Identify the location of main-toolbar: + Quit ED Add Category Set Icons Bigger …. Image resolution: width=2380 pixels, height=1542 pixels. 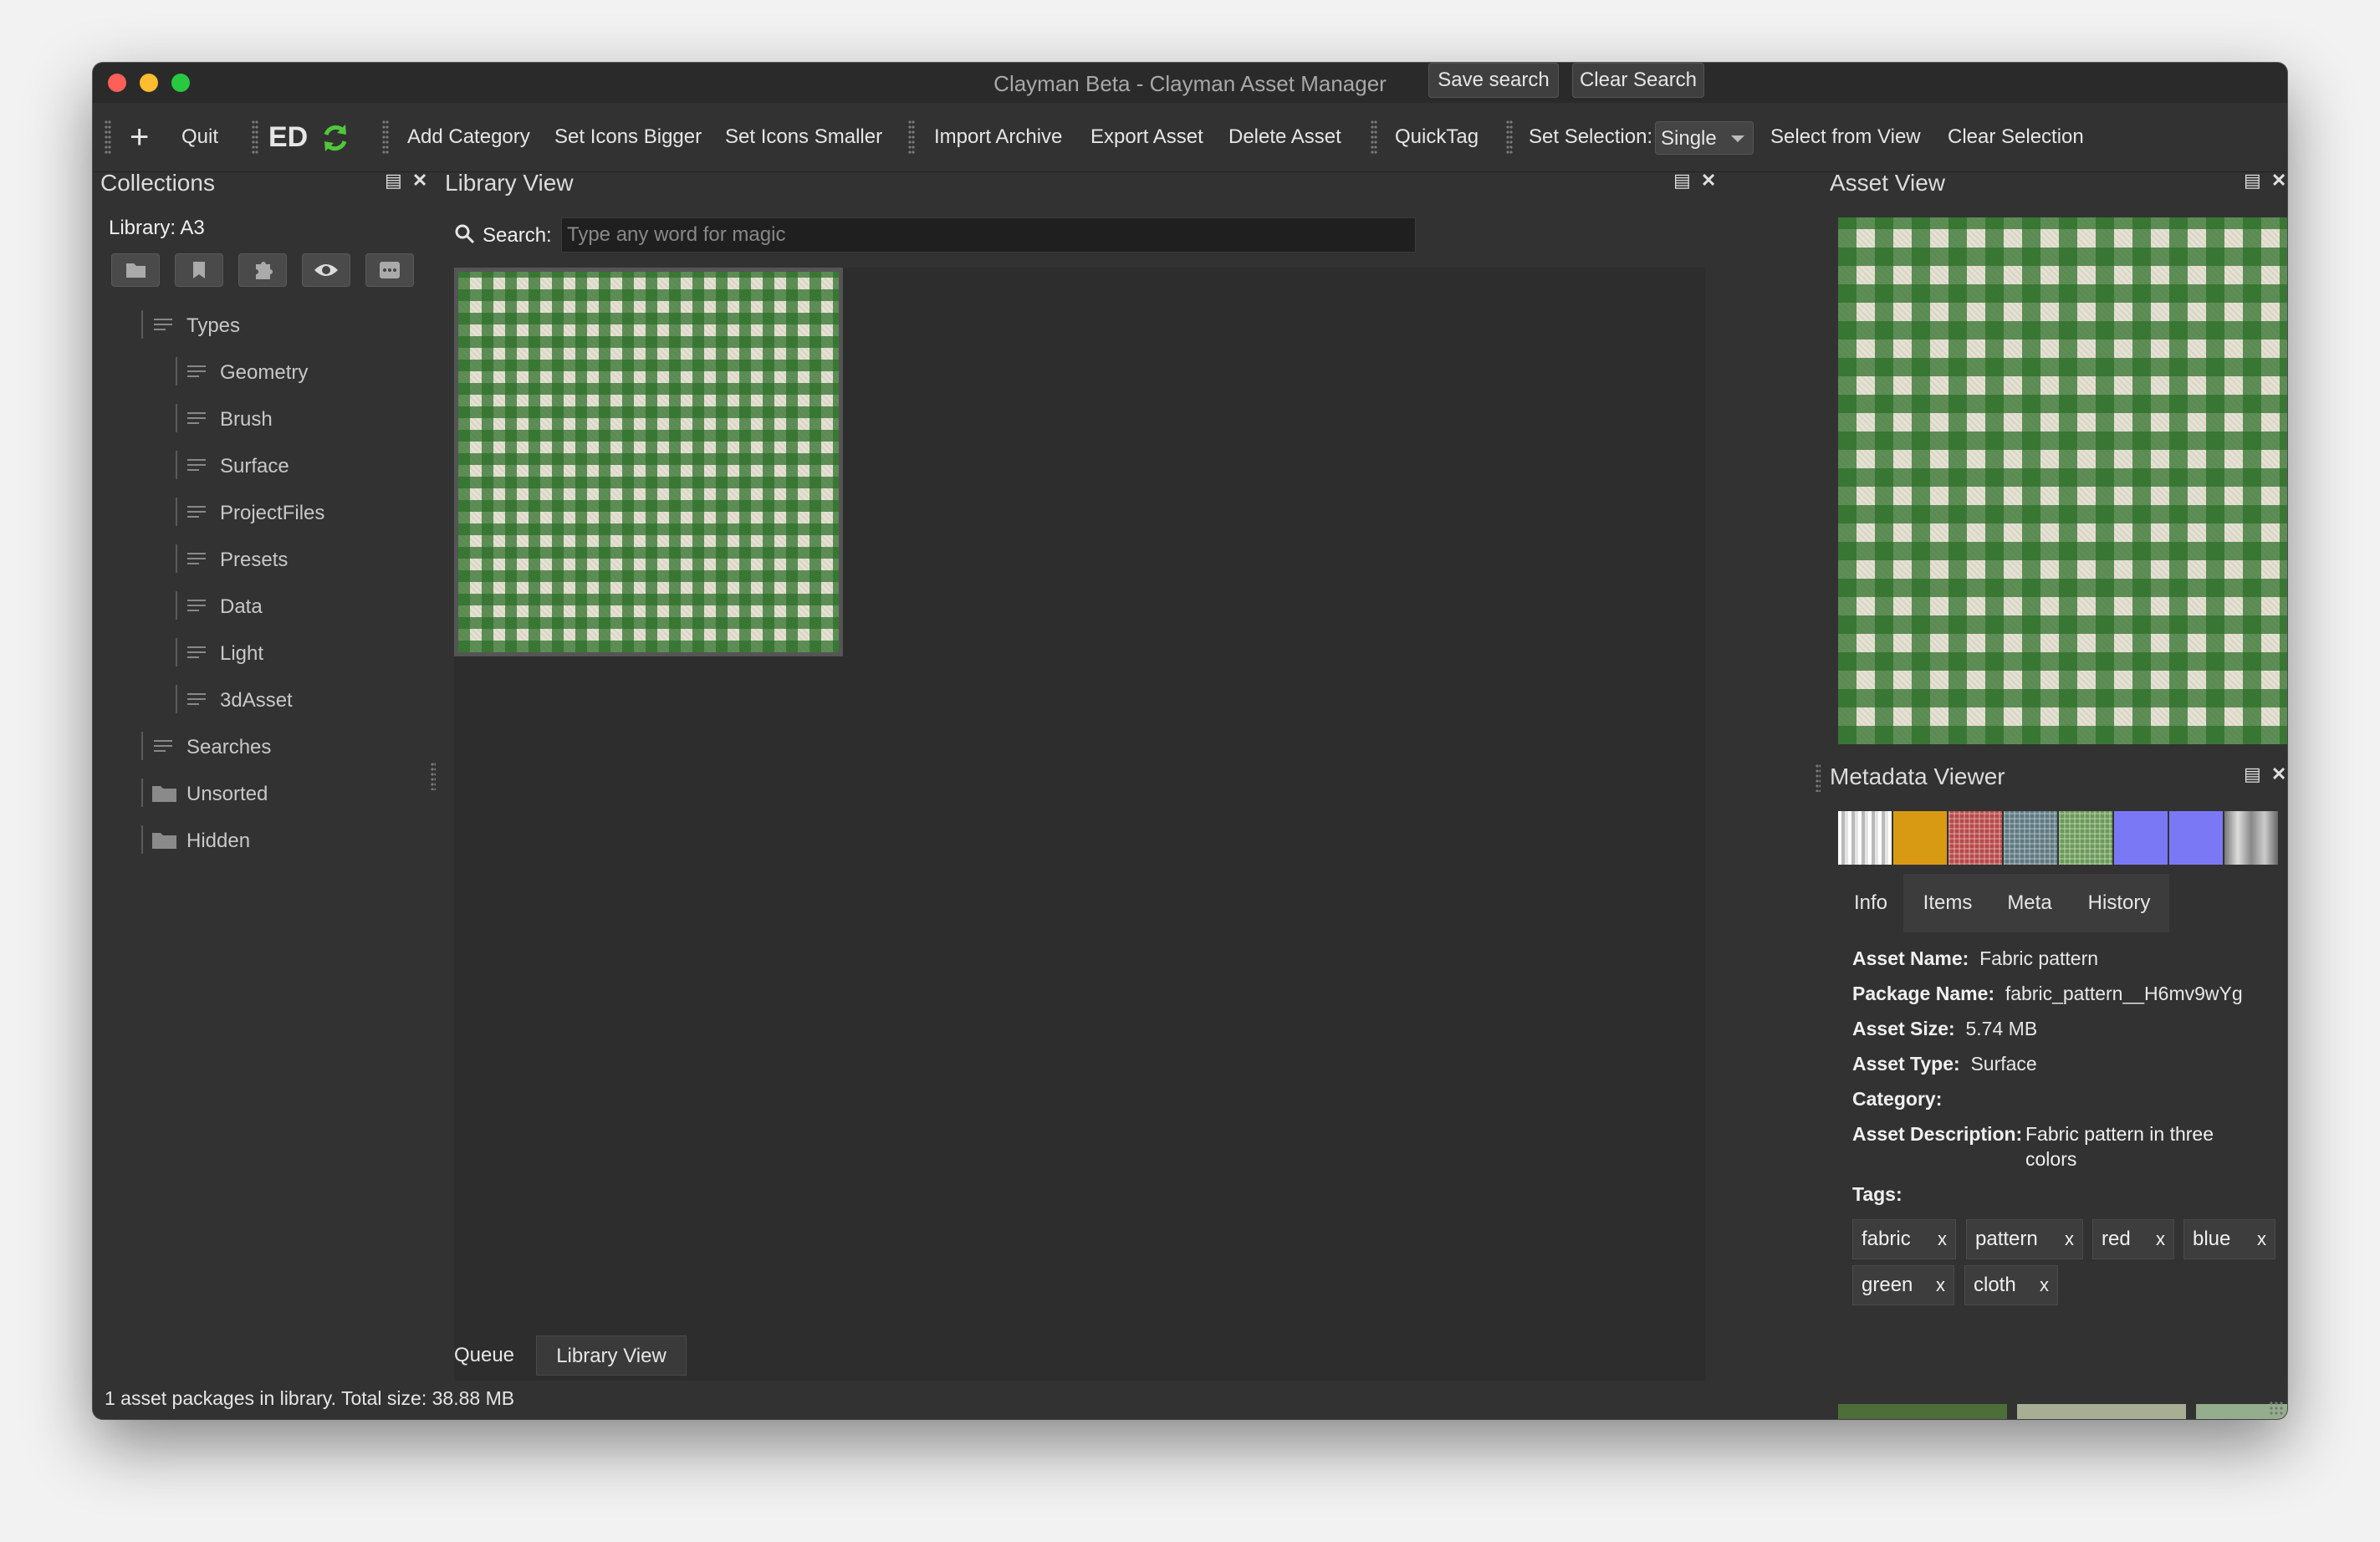
(1190, 137).